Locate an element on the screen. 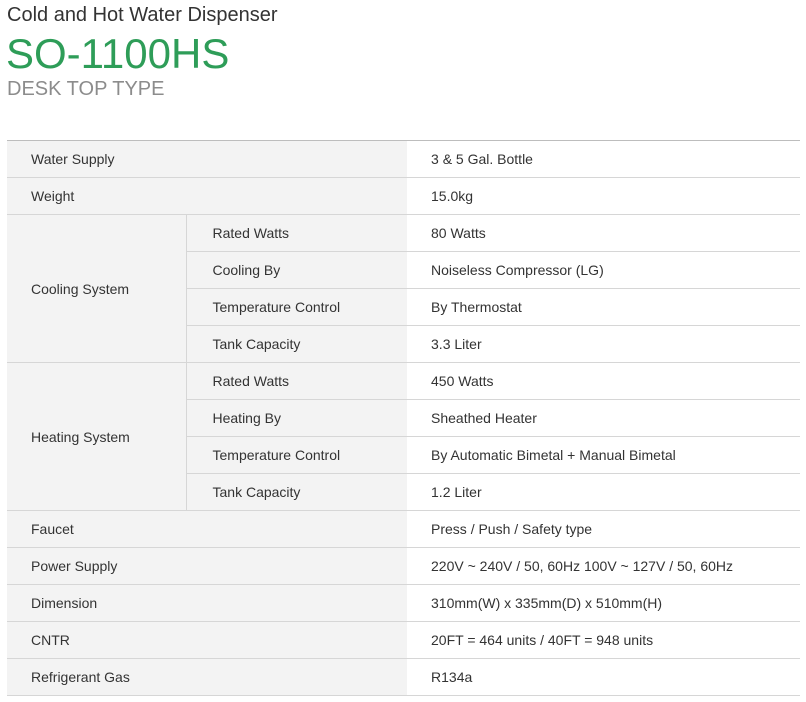 The width and height of the screenshot is (806, 702). table-row: Dimension 310mm(W) x 335mm(D) x 510mm(H) is located at coordinates (404, 603).